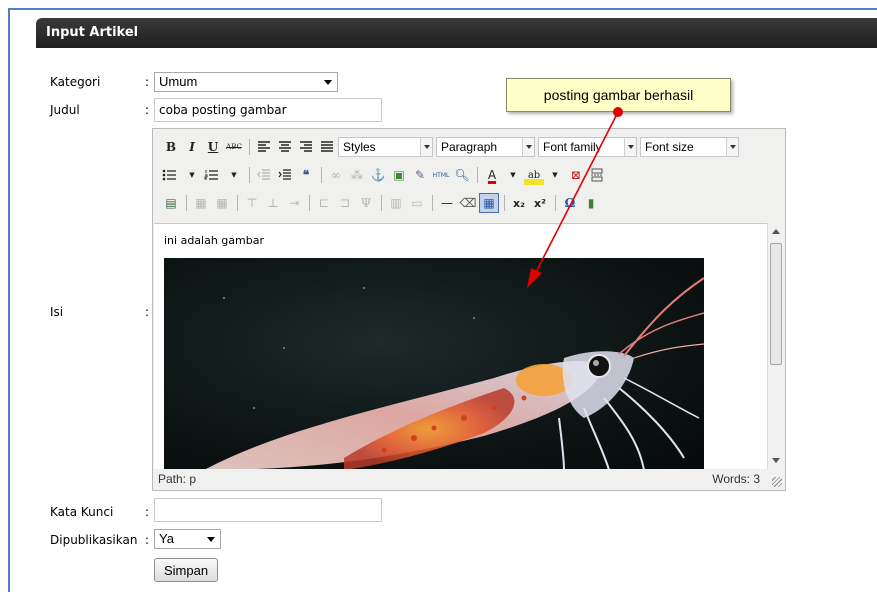 This screenshot has height=592, width=877. Describe the element at coordinates (618, 112) in the screenshot. I see `annotation-dot` at that location.